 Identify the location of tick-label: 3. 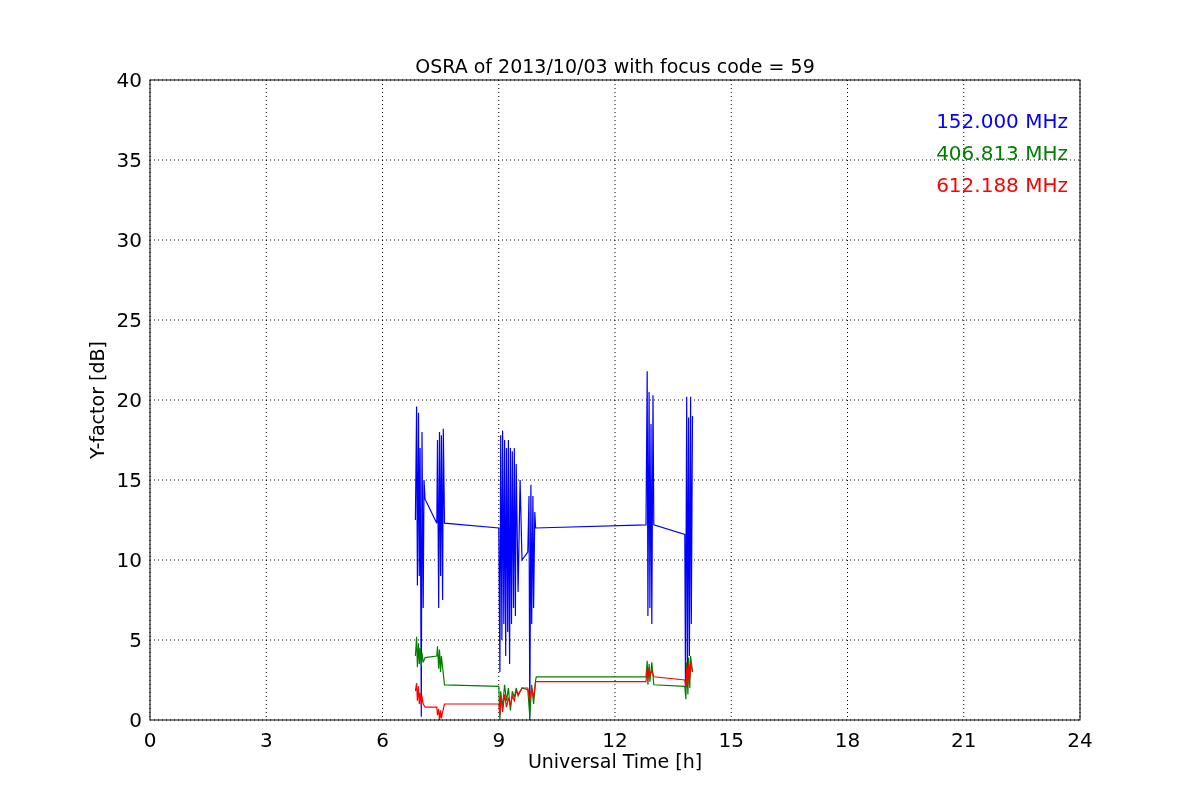
(266, 740).